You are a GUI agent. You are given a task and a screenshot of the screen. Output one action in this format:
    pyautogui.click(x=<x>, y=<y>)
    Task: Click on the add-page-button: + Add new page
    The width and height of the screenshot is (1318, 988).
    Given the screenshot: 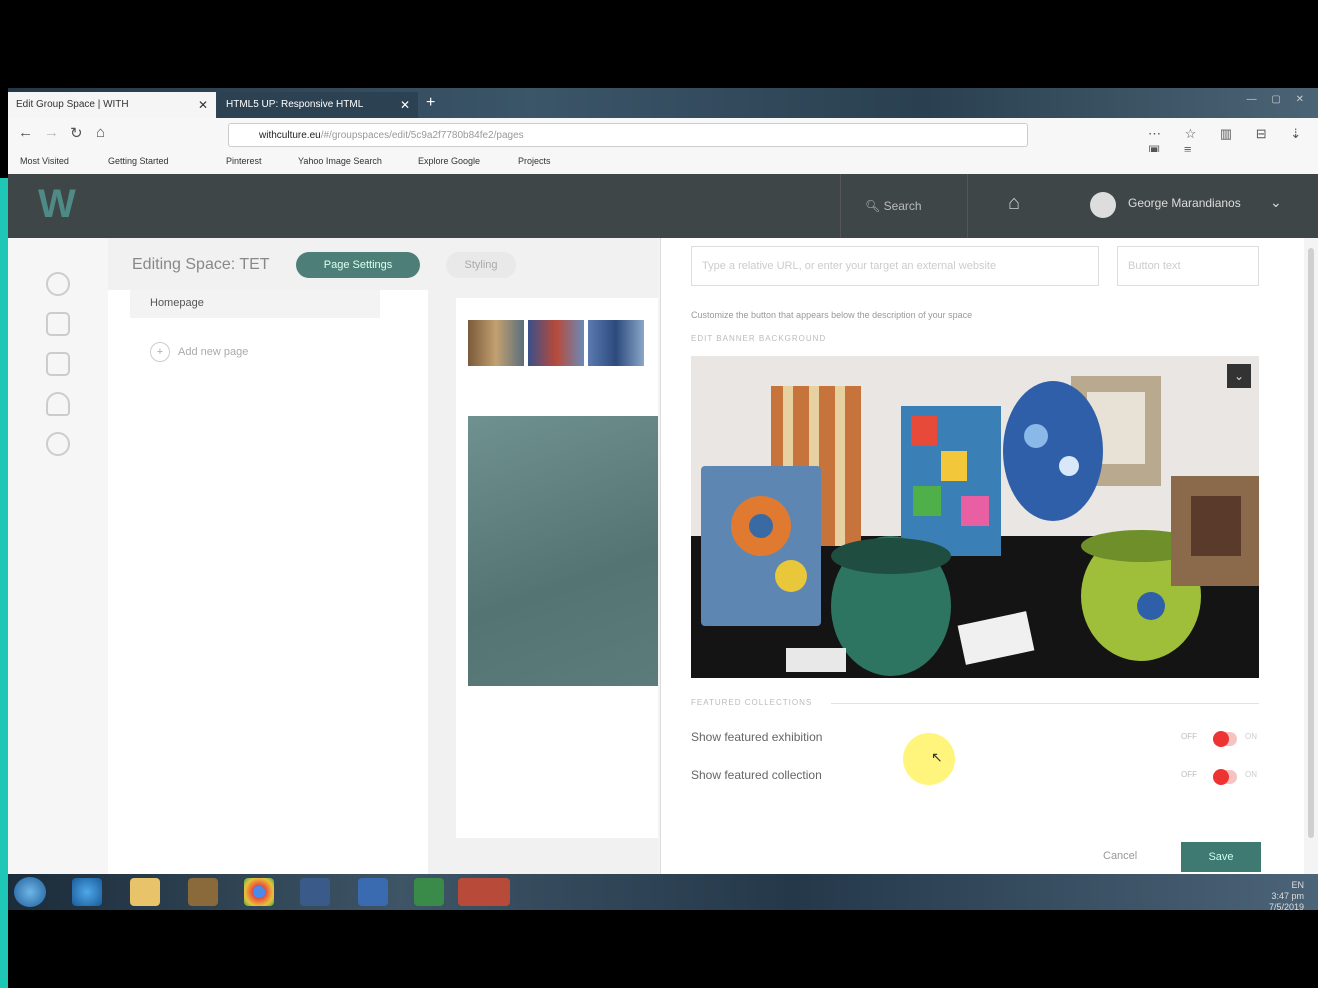 What is the action you would take?
    pyautogui.click(x=199, y=352)
    